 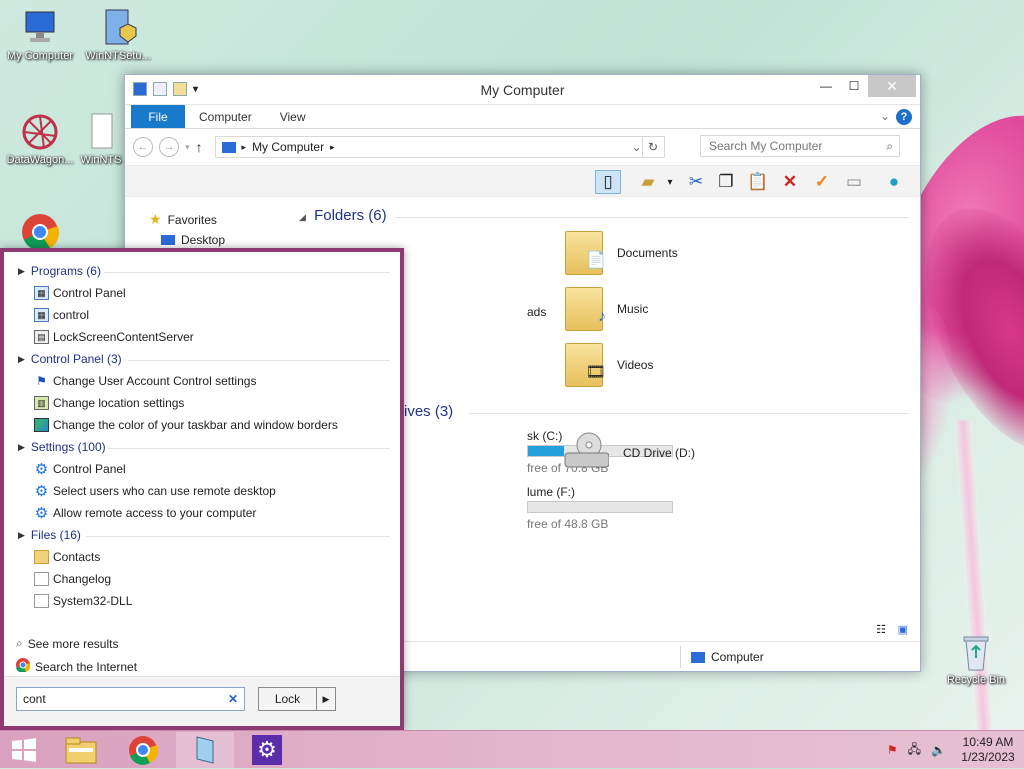 I want to click on folder-icon, so click(x=41, y=557).